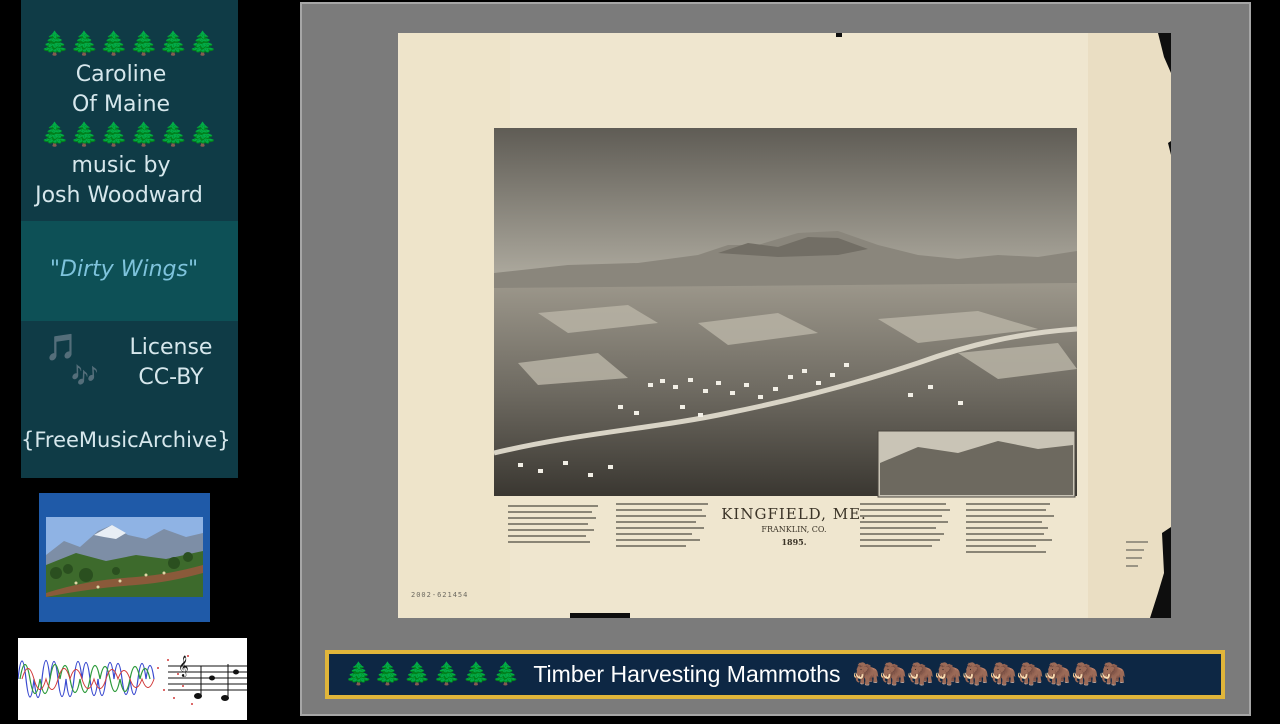 The height and width of the screenshot is (724, 1280). What do you see at coordinates (129, 135) in the screenshot?
I see `tree-row-middle: 🌲🌲🌲🌲🌲🌲` at bounding box center [129, 135].